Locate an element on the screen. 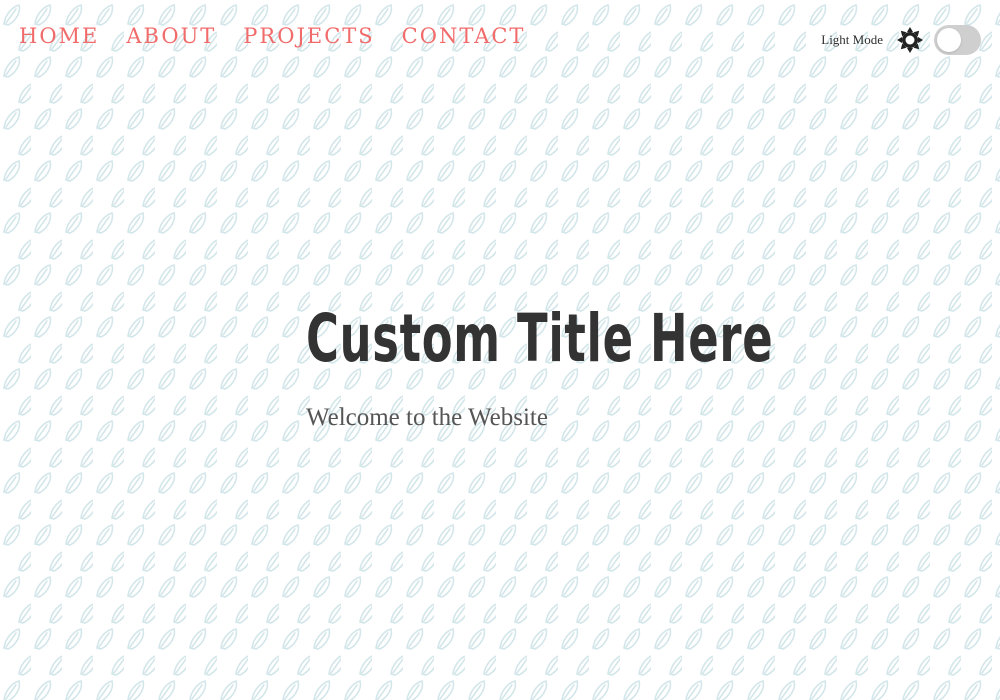  theme-switcher: Light Mode is located at coordinates (901, 40).